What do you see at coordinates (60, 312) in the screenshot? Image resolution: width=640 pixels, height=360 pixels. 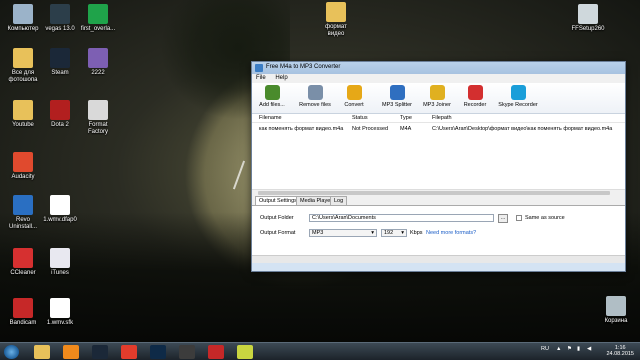 I see `desktop-icon: 1.wmv.sfk` at bounding box center [60, 312].